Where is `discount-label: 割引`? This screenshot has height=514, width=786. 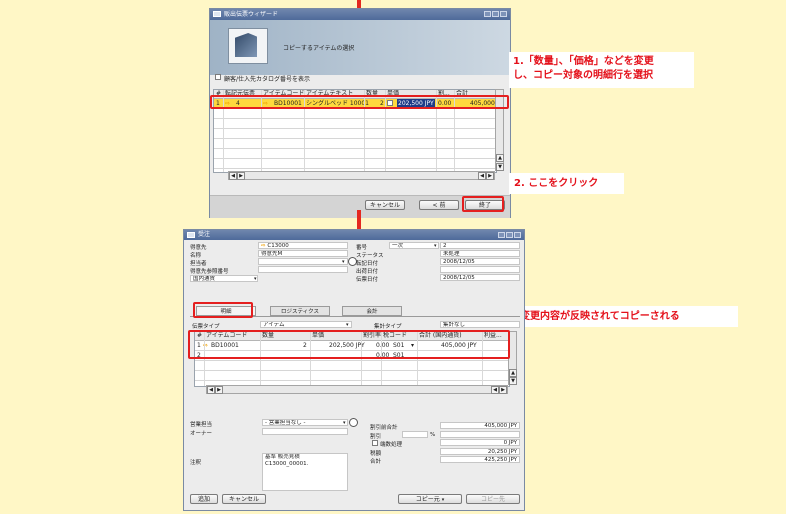 discount-label: 割引 is located at coordinates (376, 437).